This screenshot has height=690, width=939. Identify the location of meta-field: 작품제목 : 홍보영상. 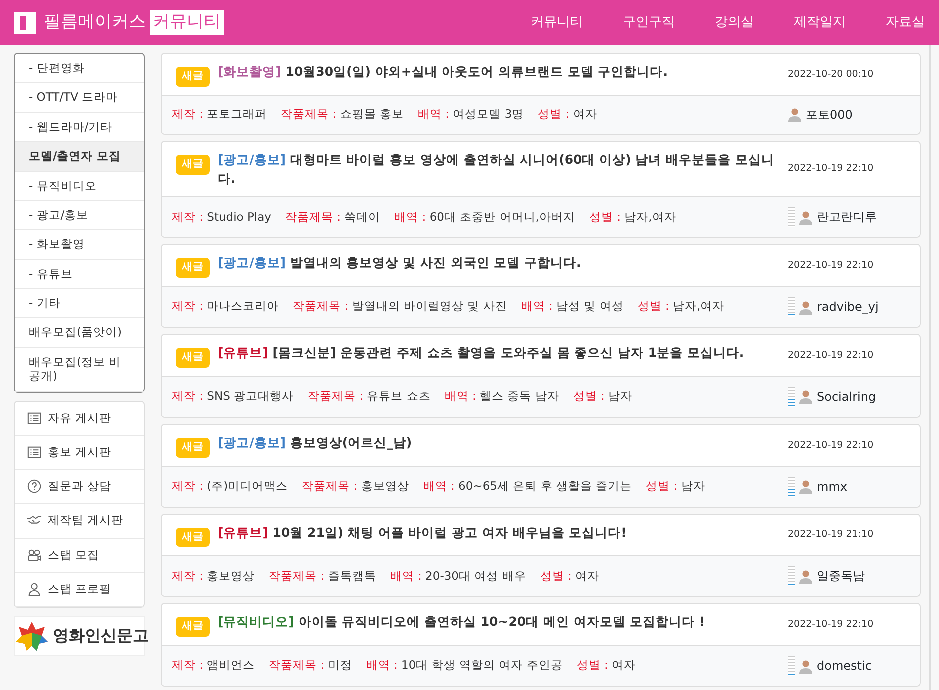
(356, 487).